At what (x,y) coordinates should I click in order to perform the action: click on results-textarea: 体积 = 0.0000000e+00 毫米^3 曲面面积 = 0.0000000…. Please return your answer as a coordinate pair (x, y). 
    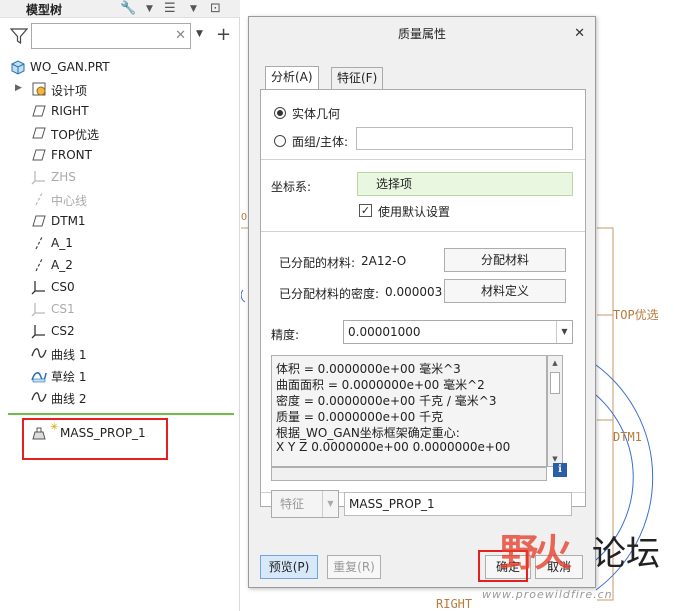
    Looking at the image, I should click on (409, 411).